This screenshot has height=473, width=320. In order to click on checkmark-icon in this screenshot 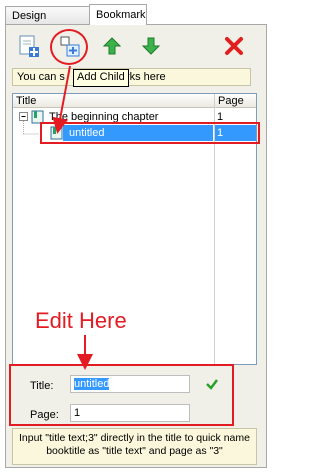, I will do `click(212, 384)`.